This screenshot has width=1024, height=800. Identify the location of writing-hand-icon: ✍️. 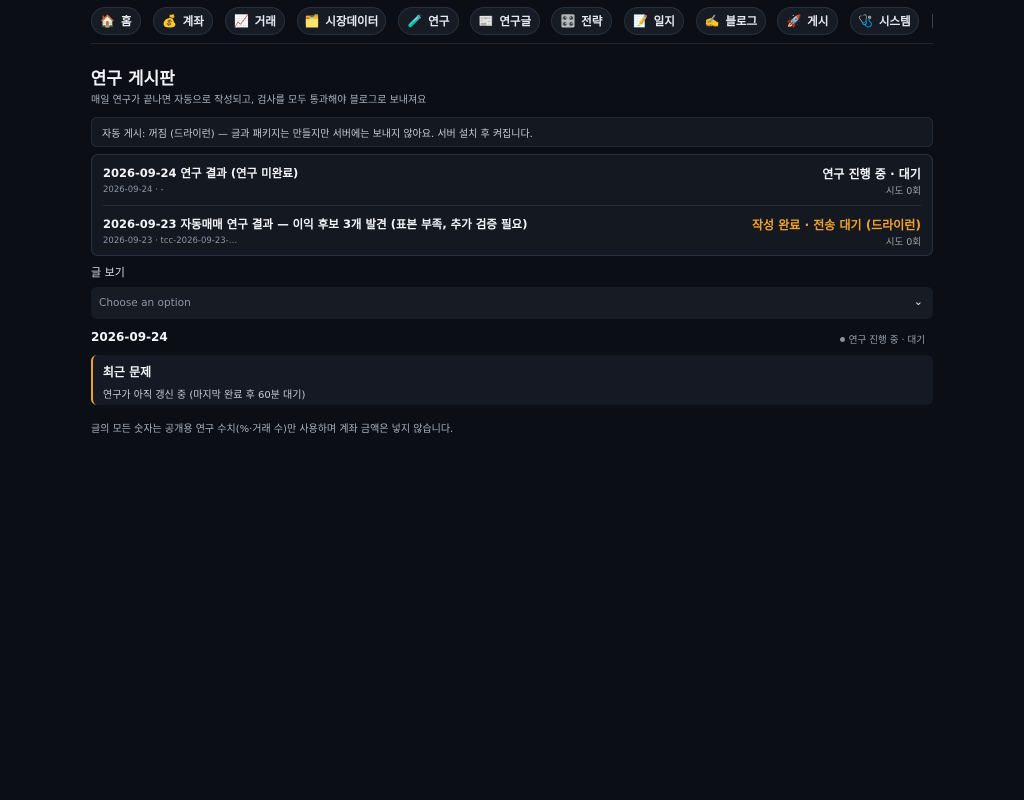
(712, 21).